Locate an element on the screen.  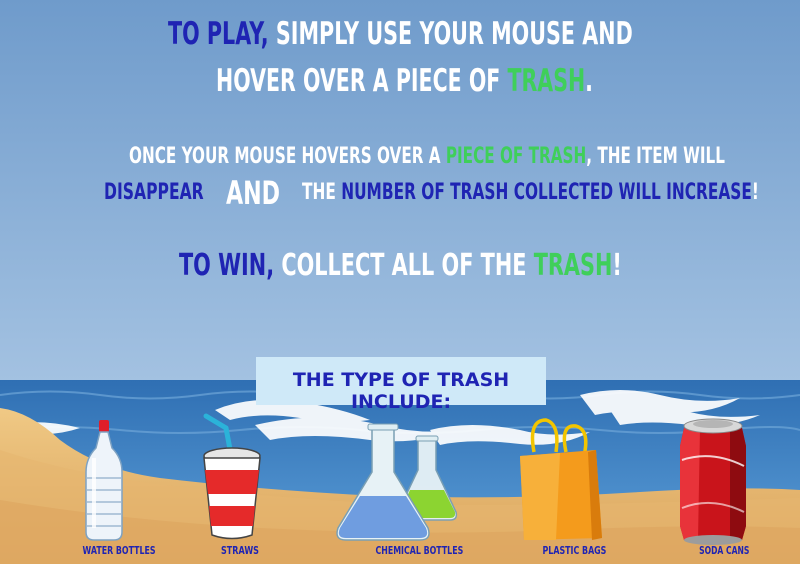
label-water-bottles: WATER BOTTLES is located at coordinates (119, 550).